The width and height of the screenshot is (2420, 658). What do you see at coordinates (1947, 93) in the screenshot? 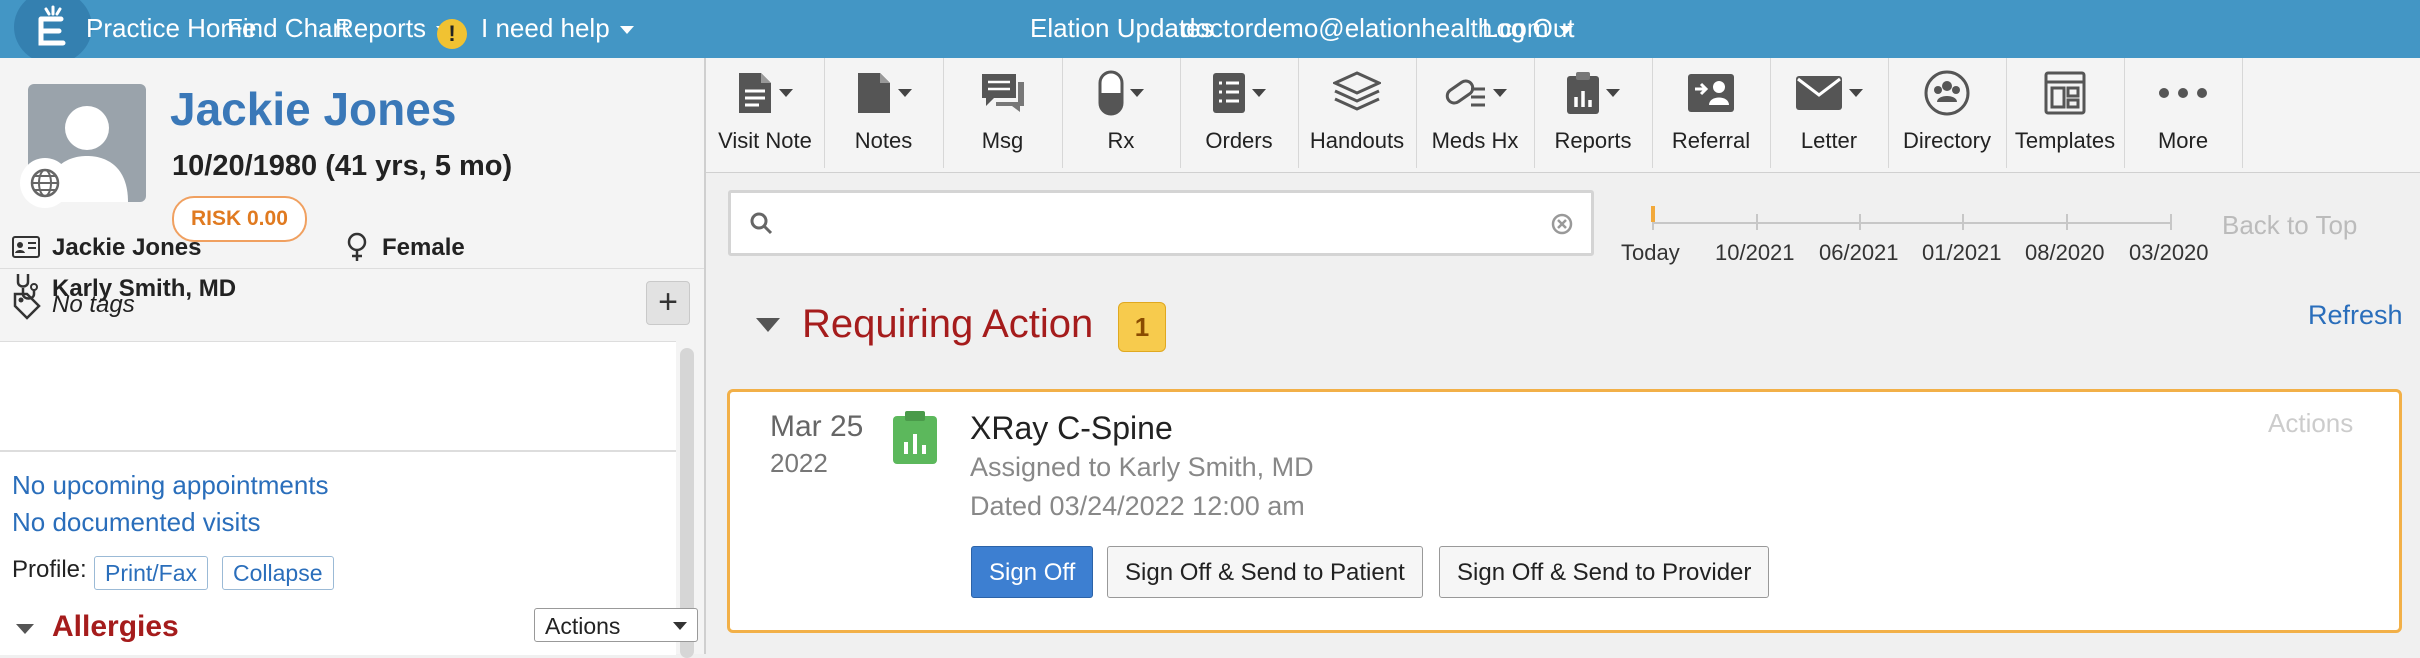
I see `directory-icon` at bounding box center [1947, 93].